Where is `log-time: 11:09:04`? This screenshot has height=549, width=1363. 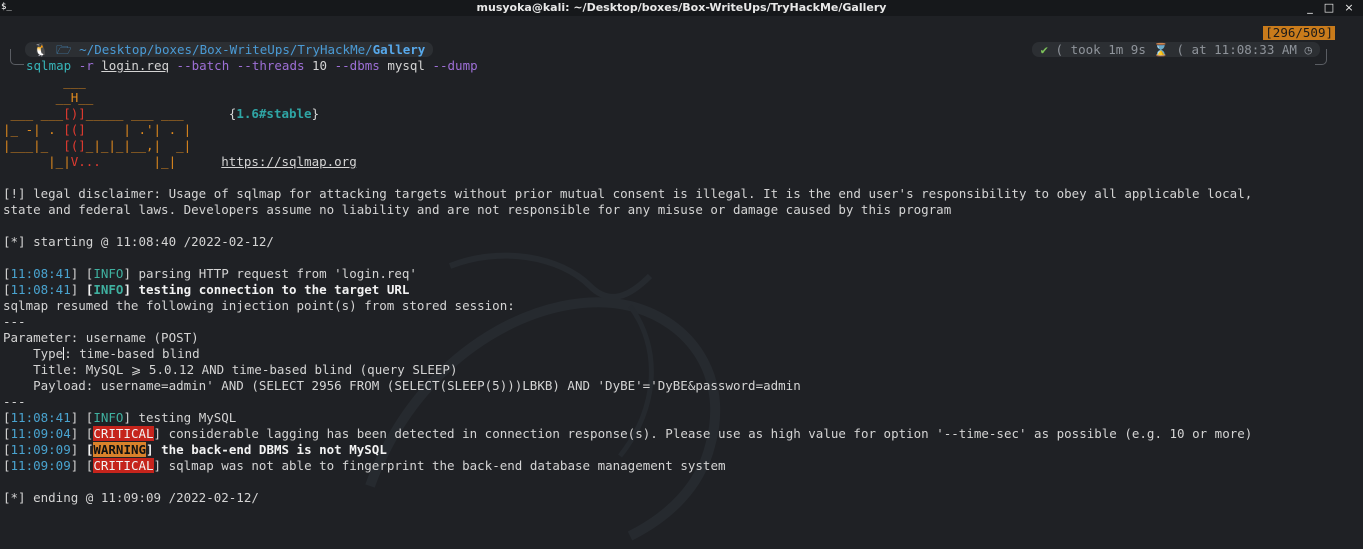 log-time: 11:09:04 is located at coordinates (40, 433).